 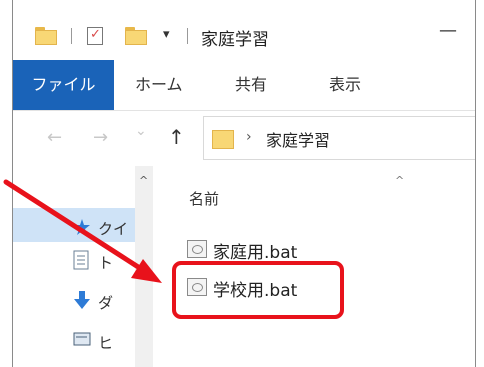 What do you see at coordinates (81, 299) in the screenshot?
I see `download-icon` at bounding box center [81, 299].